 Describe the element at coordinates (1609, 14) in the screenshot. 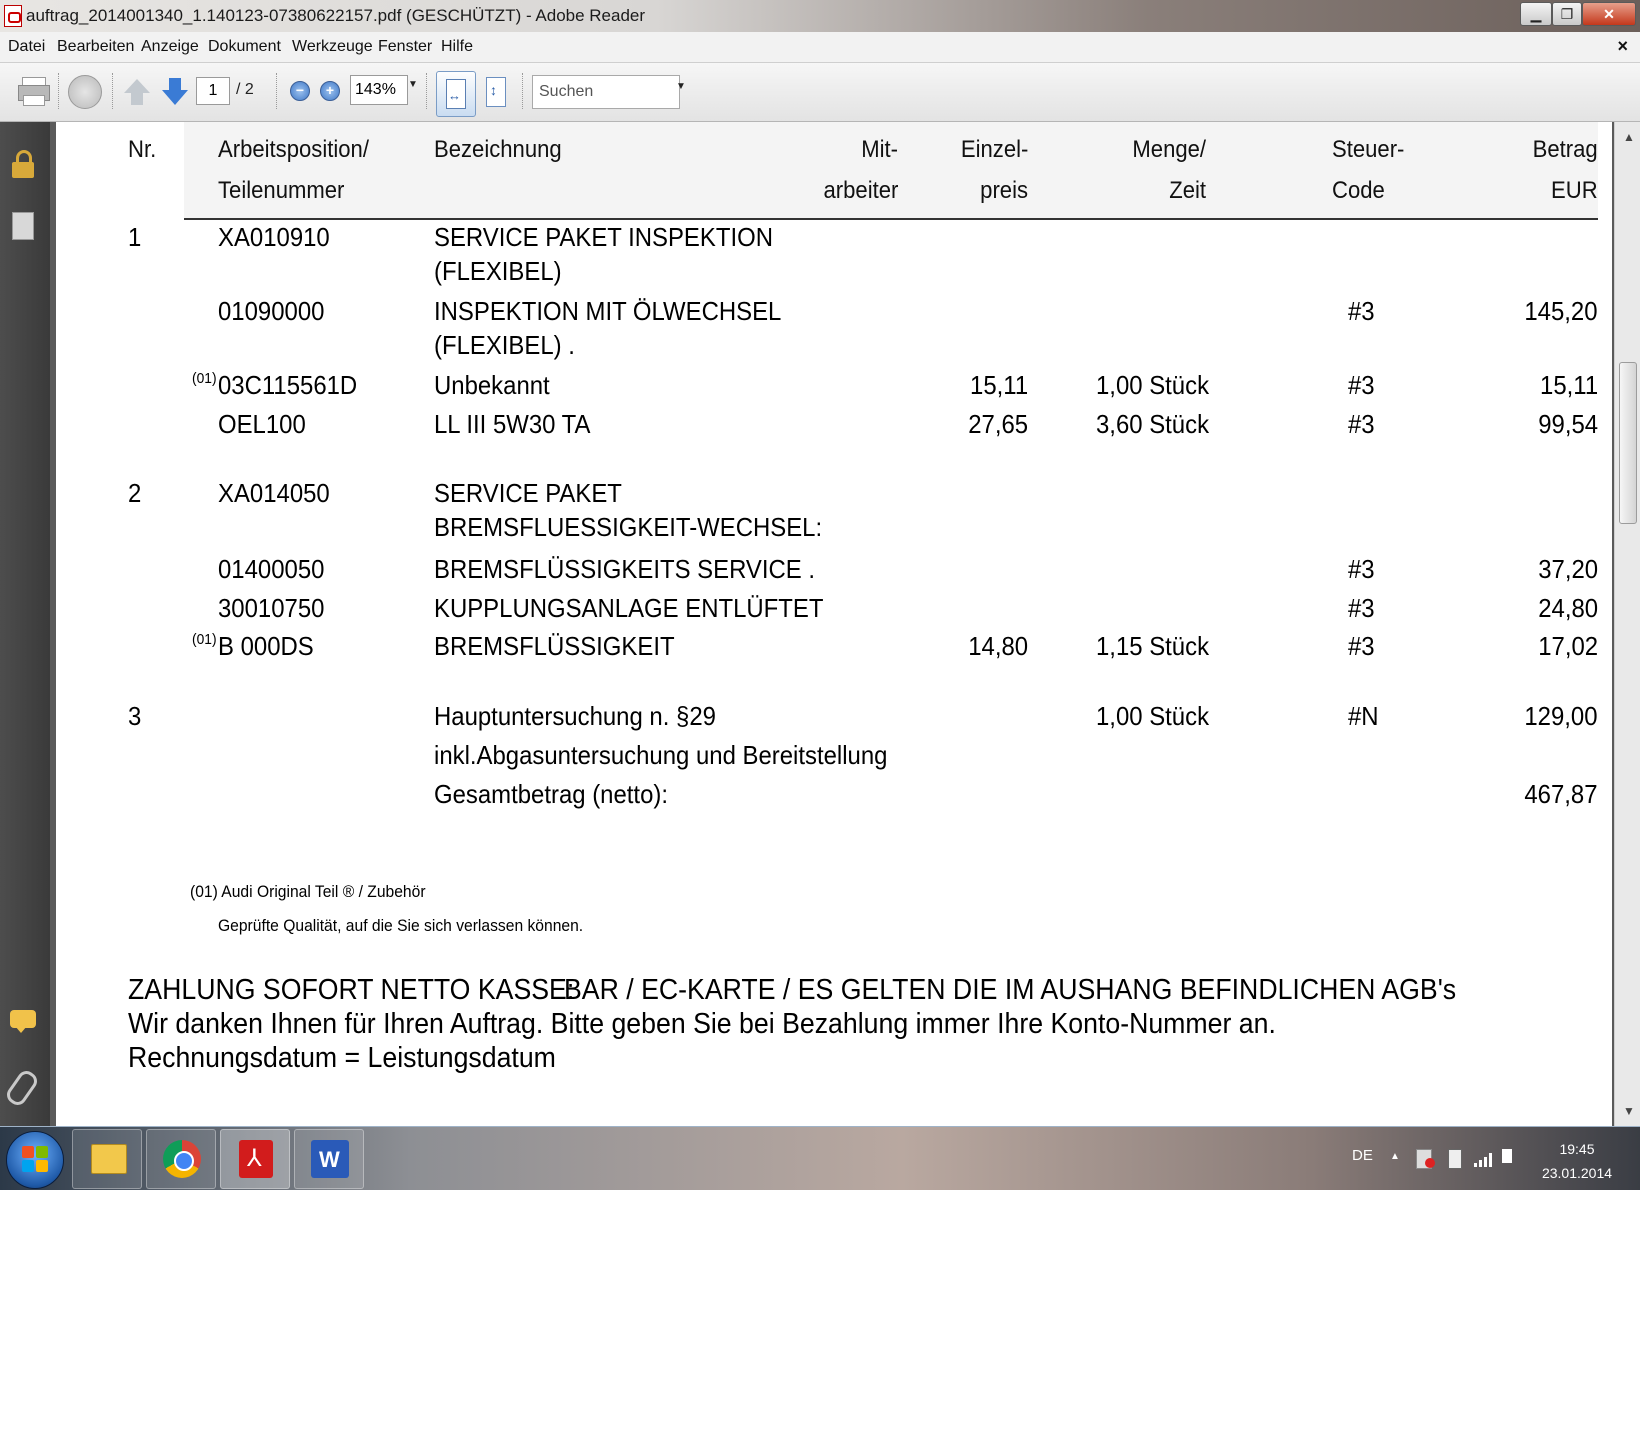

I see `close-window-button: ✕` at that location.